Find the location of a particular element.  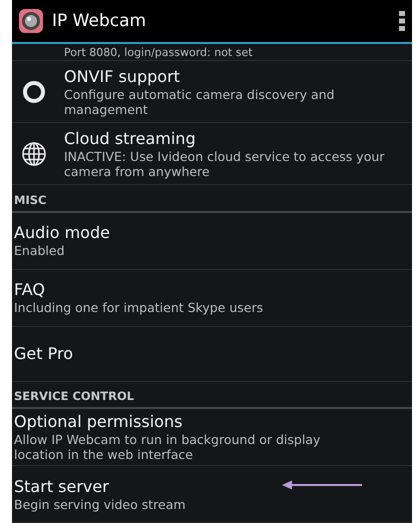

overflow-menu-icon is located at coordinates (402, 21).